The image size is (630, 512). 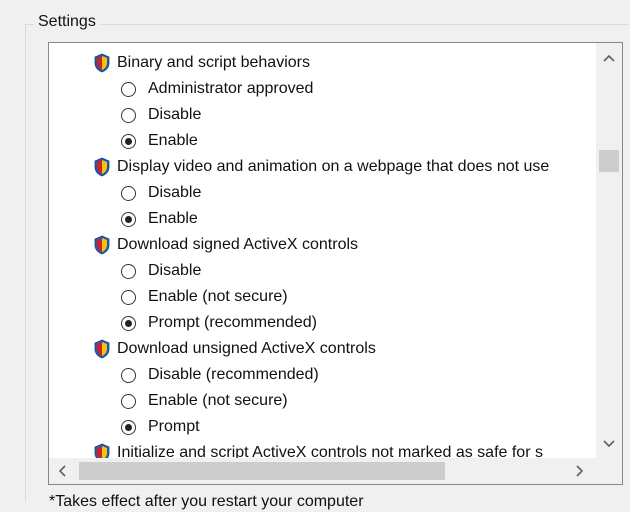 I want to click on chevron-right-icon, so click(x=580, y=471).